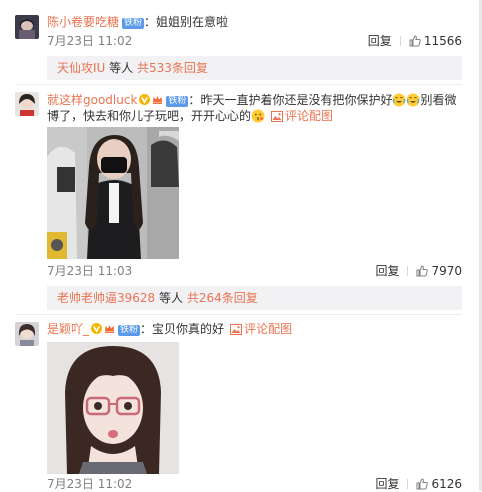  Describe the element at coordinates (258, 116) in the screenshot. I see `kiss-emoji-icon` at that location.